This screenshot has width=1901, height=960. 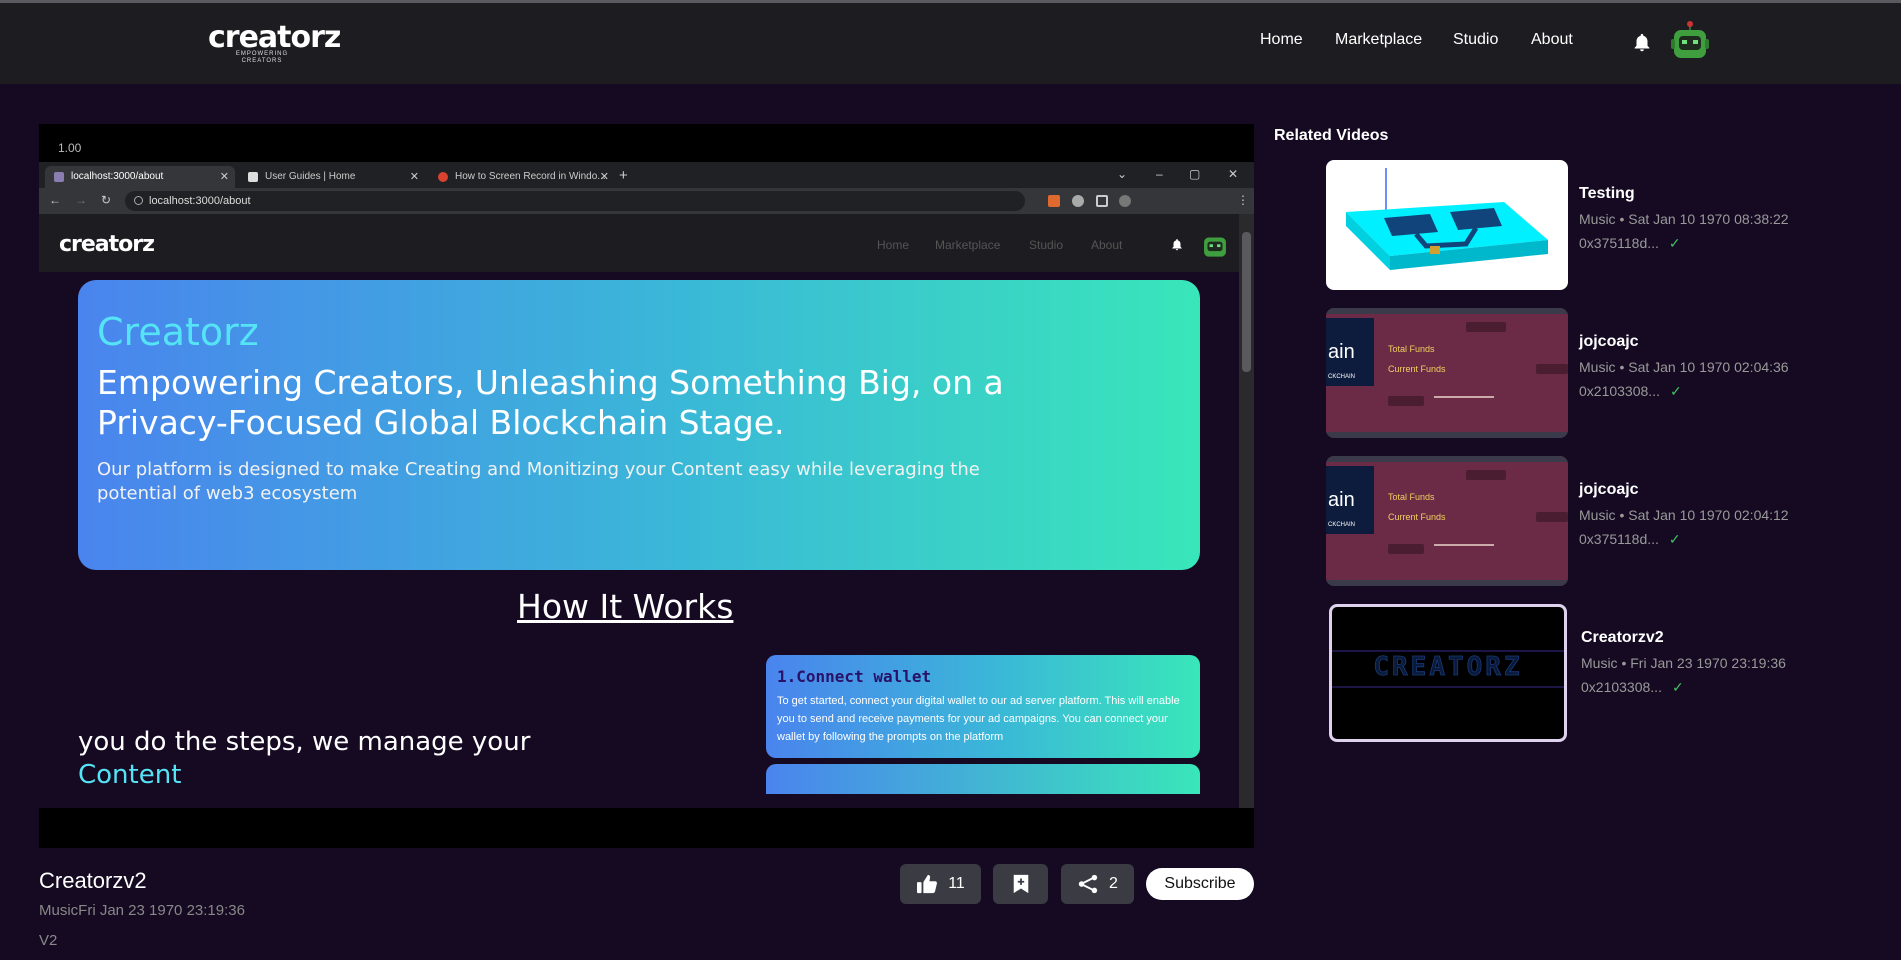 What do you see at coordinates (1113, 883) in the screenshot?
I see `share-count: 2` at bounding box center [1113, 883].